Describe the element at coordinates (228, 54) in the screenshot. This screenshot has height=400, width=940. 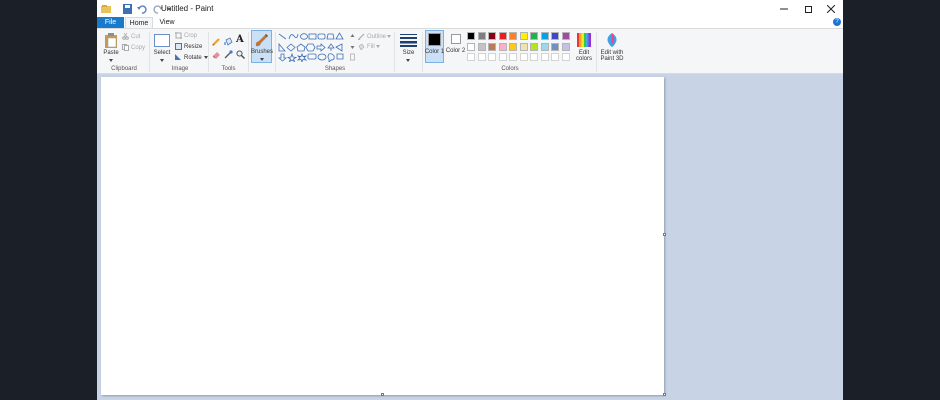
I see `color-picker-icon` at that location.